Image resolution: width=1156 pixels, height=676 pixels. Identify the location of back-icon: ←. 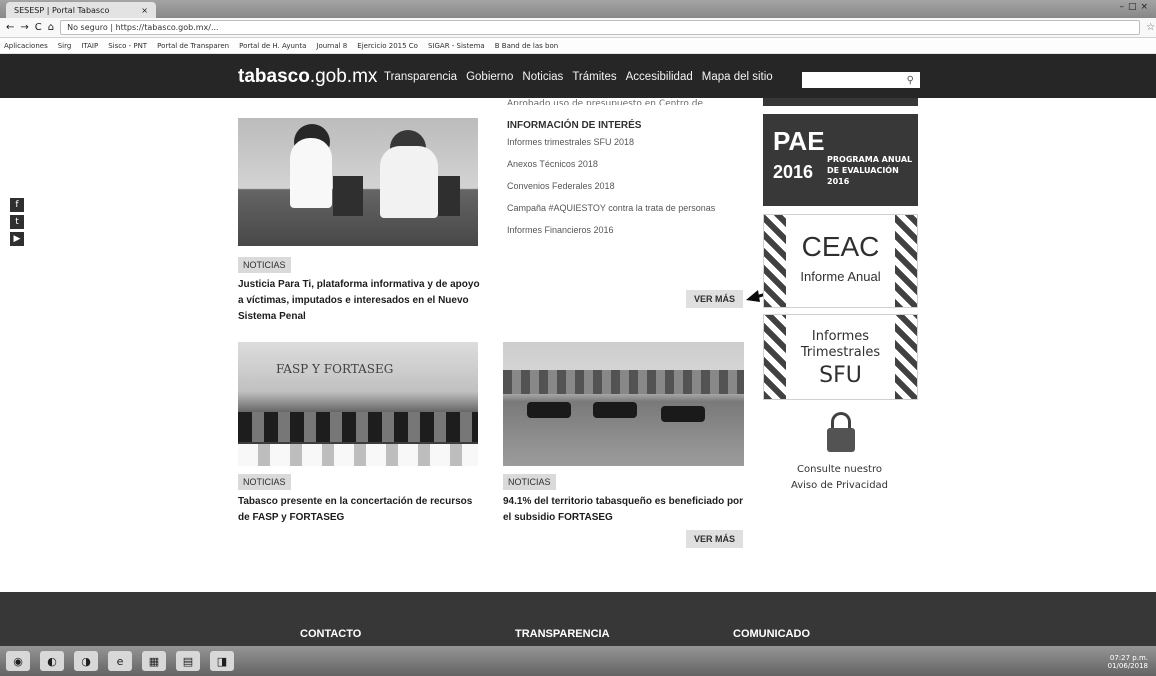
(10, 27).